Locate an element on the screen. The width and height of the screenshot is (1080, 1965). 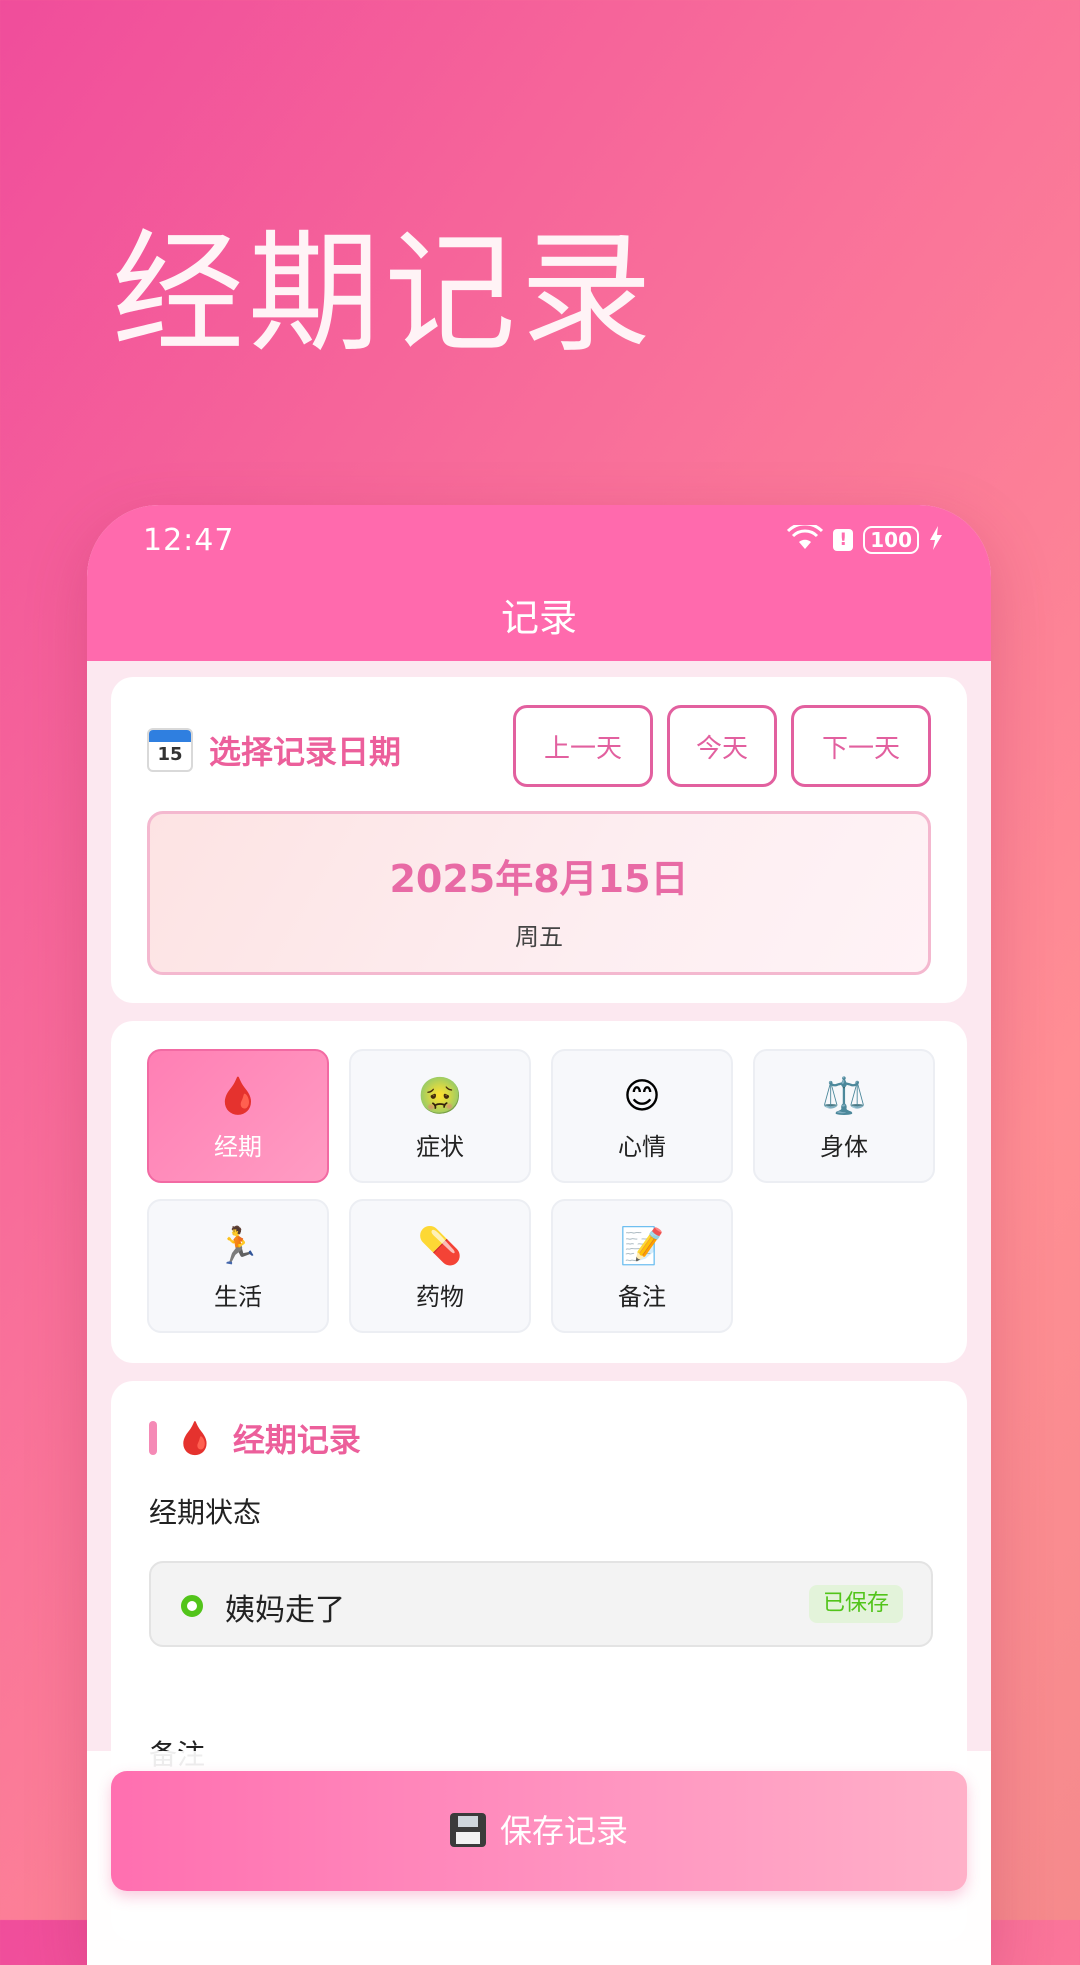
category-lifestyle: 🏃 生活 is located at coordinates (238, 1266).